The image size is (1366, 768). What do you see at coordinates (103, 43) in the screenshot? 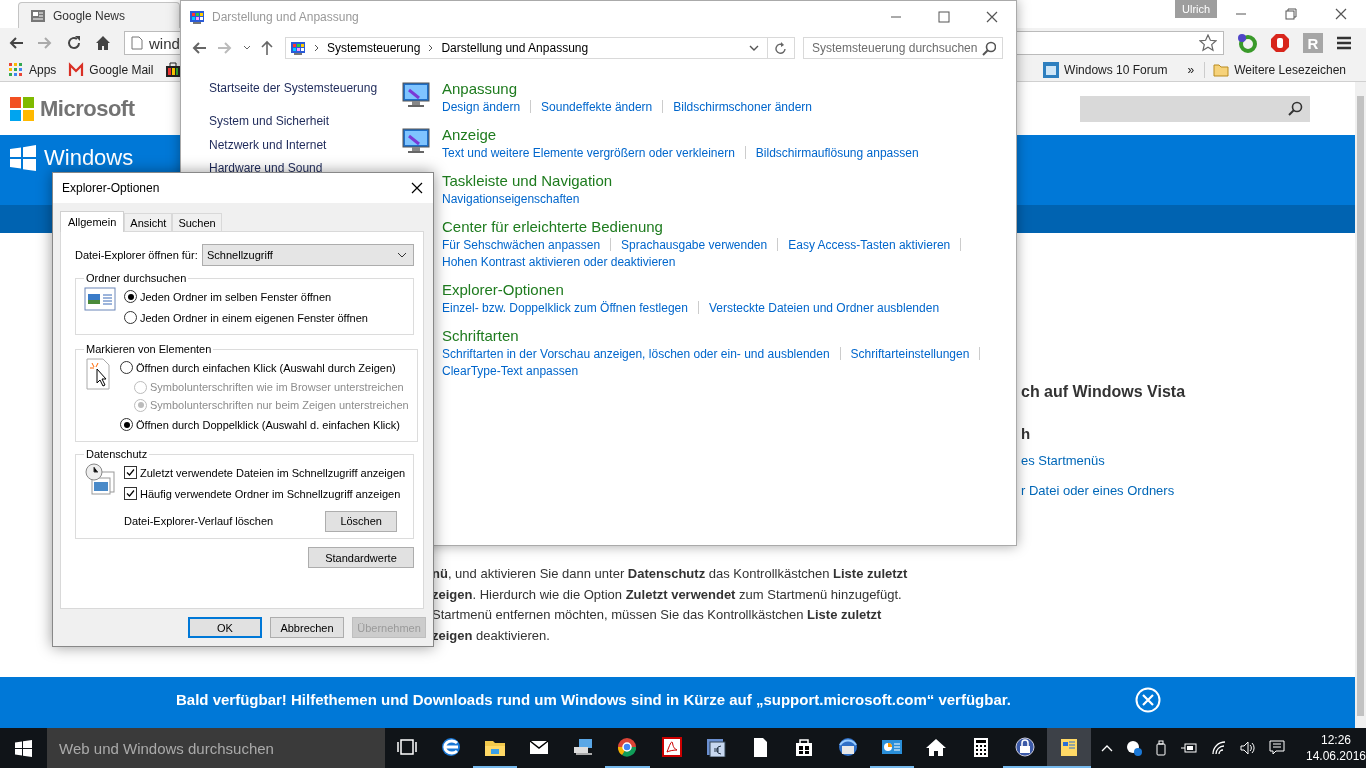
I see `home-icon` at bounding box center [103, 43].